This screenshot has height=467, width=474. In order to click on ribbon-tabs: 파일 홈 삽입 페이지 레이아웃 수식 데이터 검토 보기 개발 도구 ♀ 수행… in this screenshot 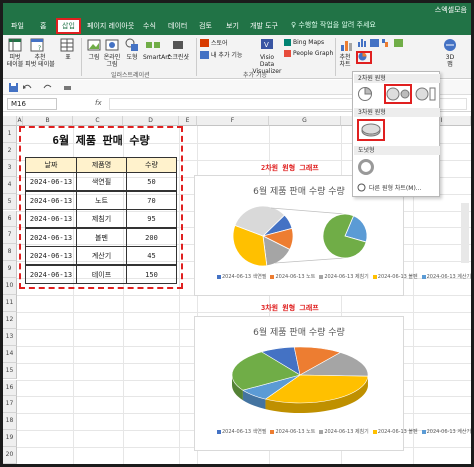, I will do `click(237, 26)`.